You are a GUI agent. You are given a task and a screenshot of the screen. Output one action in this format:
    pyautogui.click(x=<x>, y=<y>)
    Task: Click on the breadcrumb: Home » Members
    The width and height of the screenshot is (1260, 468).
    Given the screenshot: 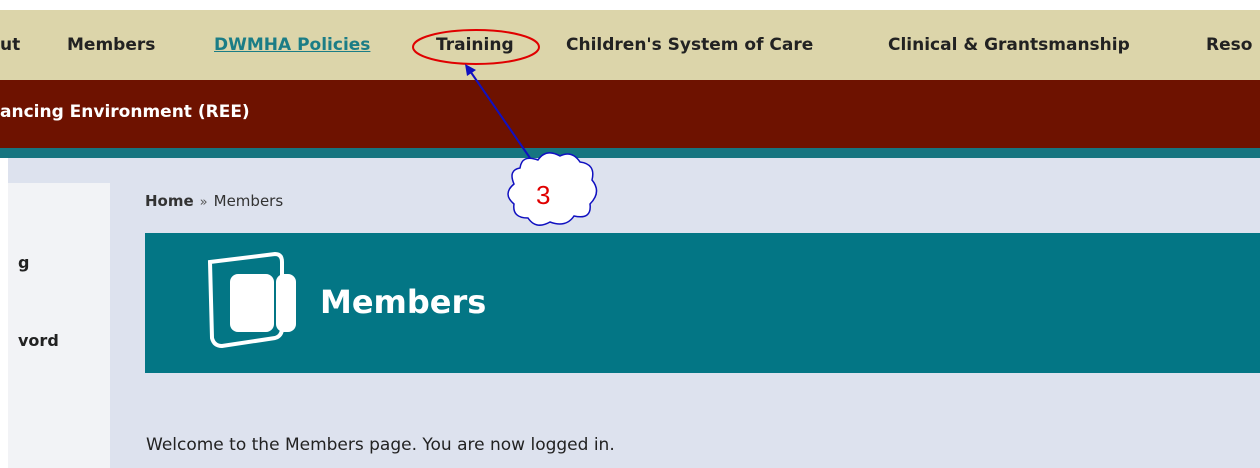 What is the action you would take?
    pyautogui.click(x=214, y=202)
    